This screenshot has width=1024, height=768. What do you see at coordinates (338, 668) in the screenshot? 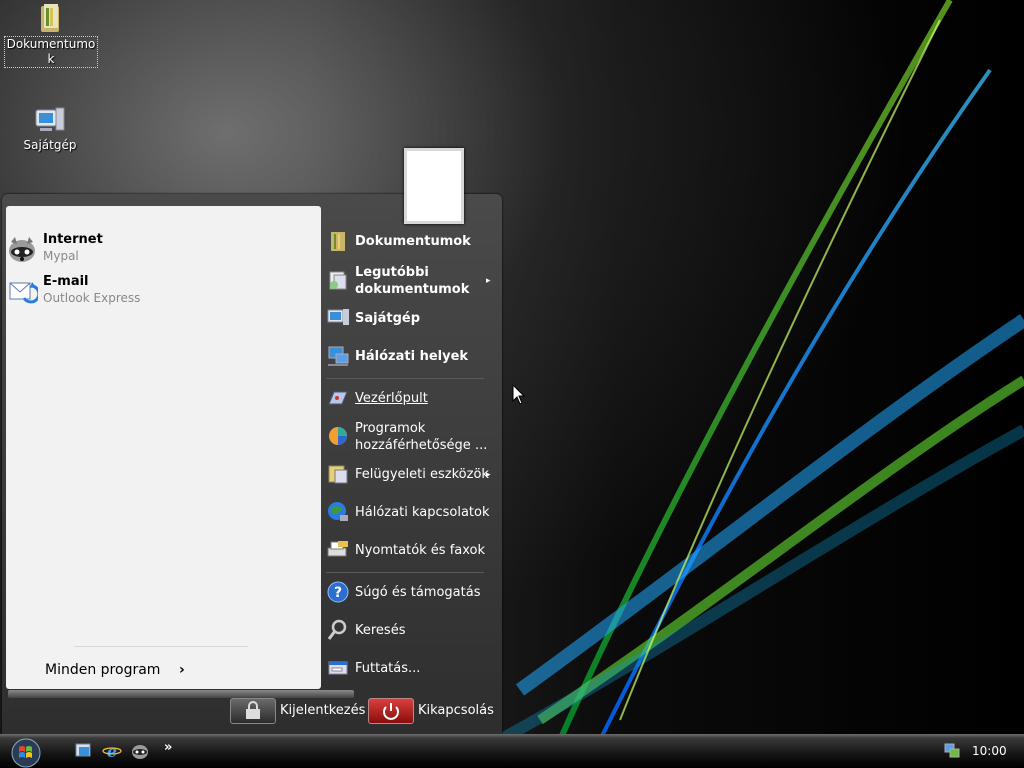
I see `run-icon` at bounding box center [338, 668].